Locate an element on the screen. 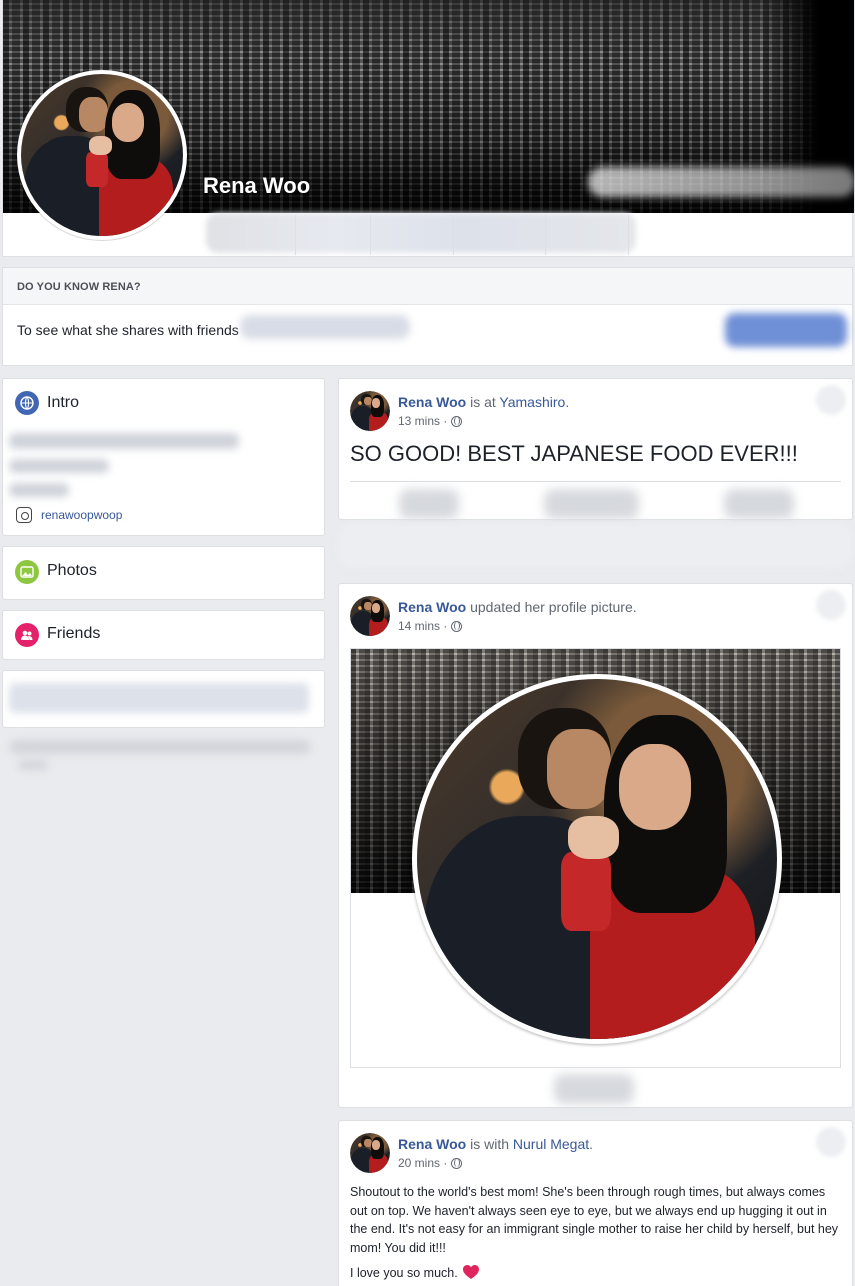 The height and width of the screenshot is (1286, 855). photo-icon is located at coordinates (27, 572).